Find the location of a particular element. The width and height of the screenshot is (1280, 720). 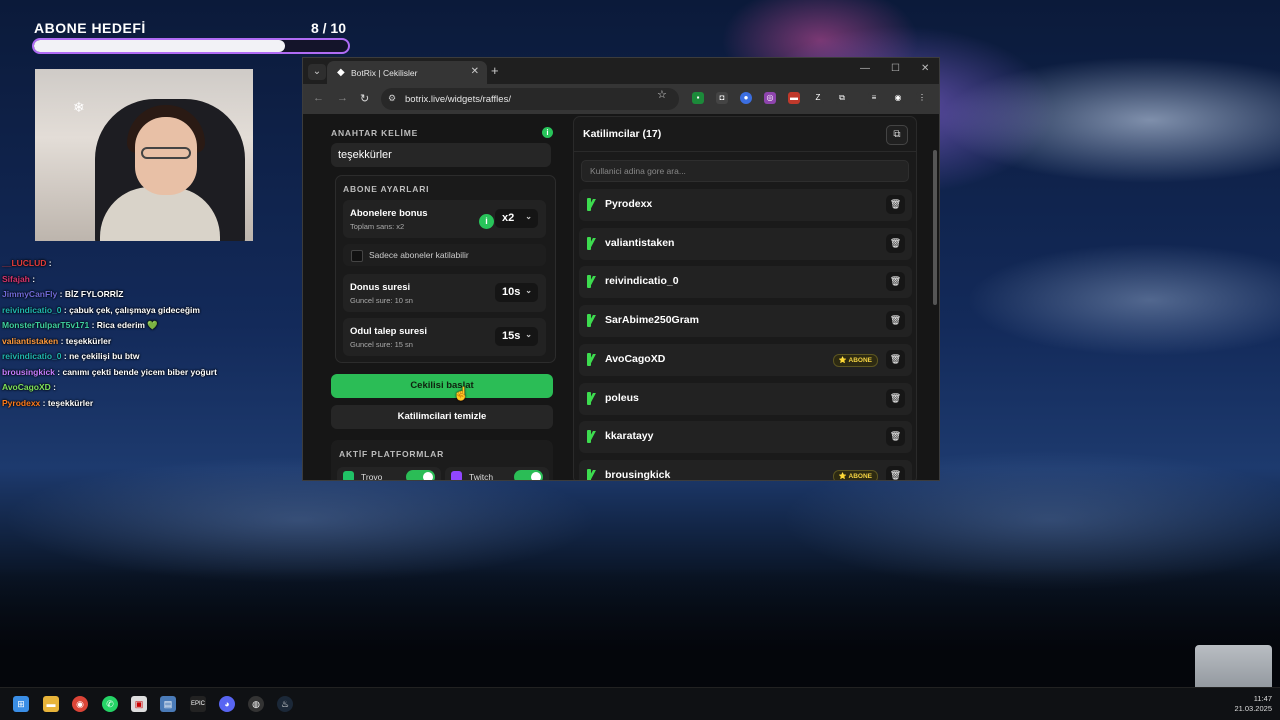

extension-gamepad-icon: ◘ is located at coordinates (722, 98).